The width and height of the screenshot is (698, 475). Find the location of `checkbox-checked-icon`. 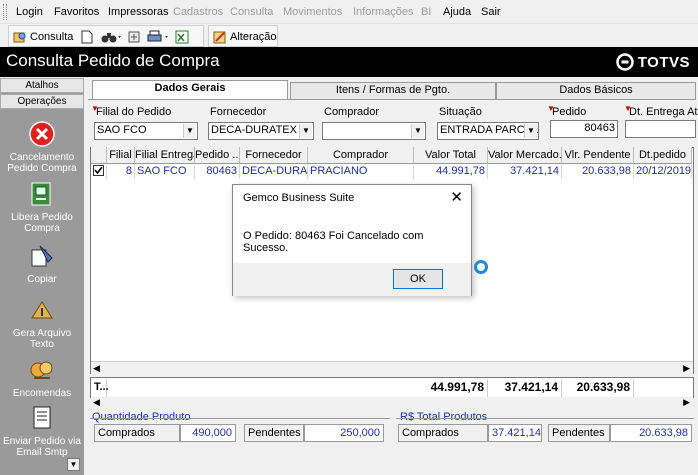

checkbox-checked-icon is located at coordinates (98, 170).